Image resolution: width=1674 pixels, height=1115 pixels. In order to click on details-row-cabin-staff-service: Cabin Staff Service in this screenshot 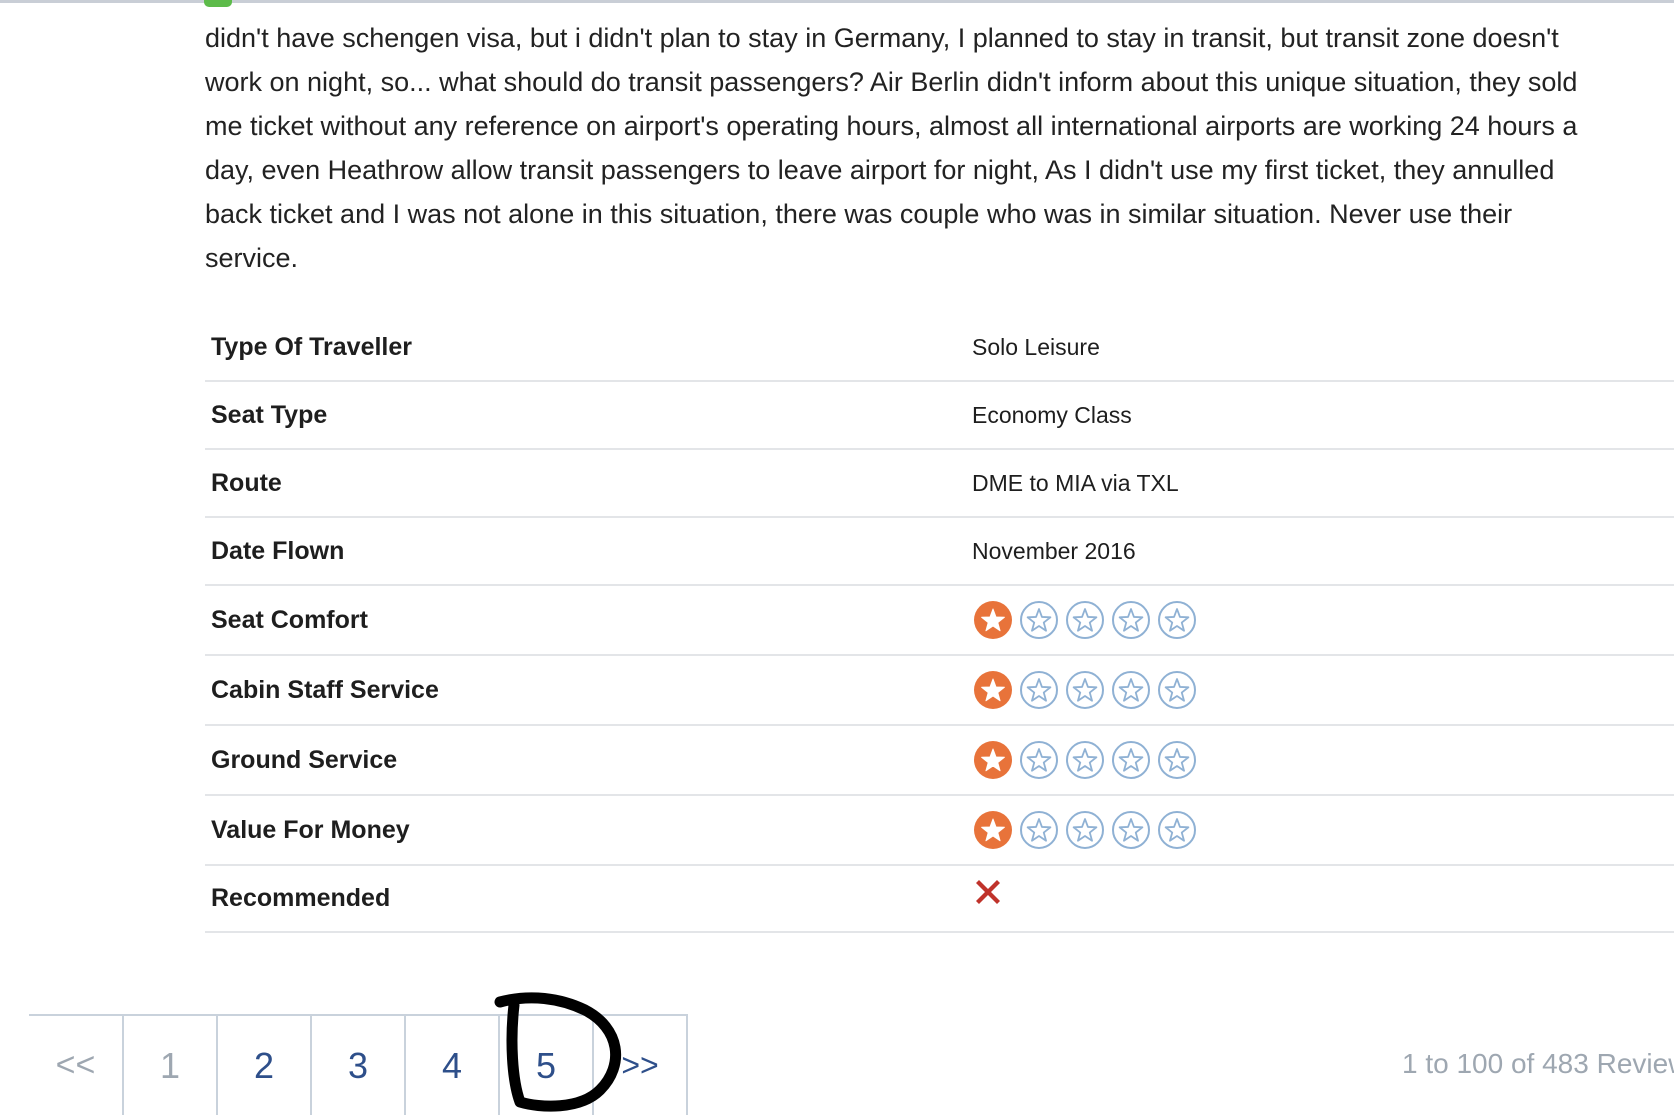, I will do `click(939, 690)`.